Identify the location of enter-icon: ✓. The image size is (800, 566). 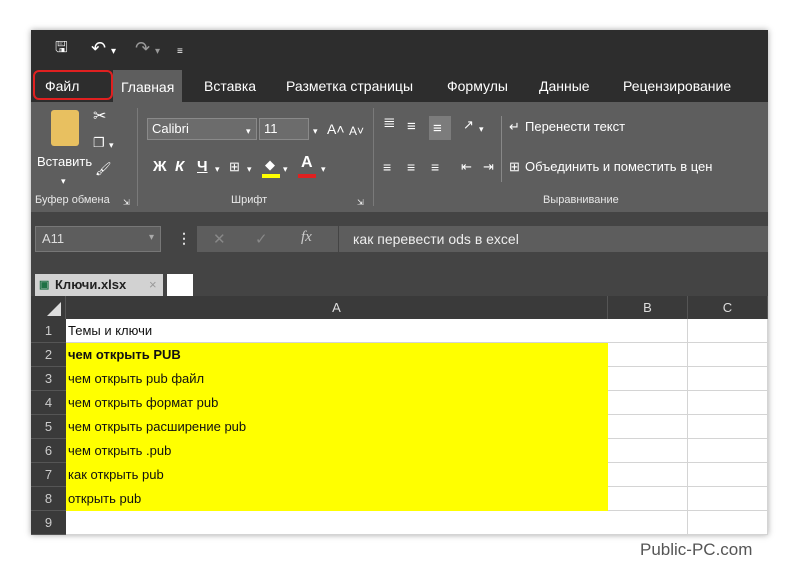
(261, 239).